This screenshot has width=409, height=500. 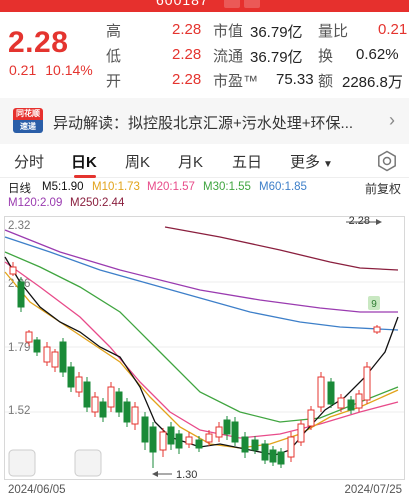 I want to click on chevron-right-icon: ›, so click(x=392, y=120).